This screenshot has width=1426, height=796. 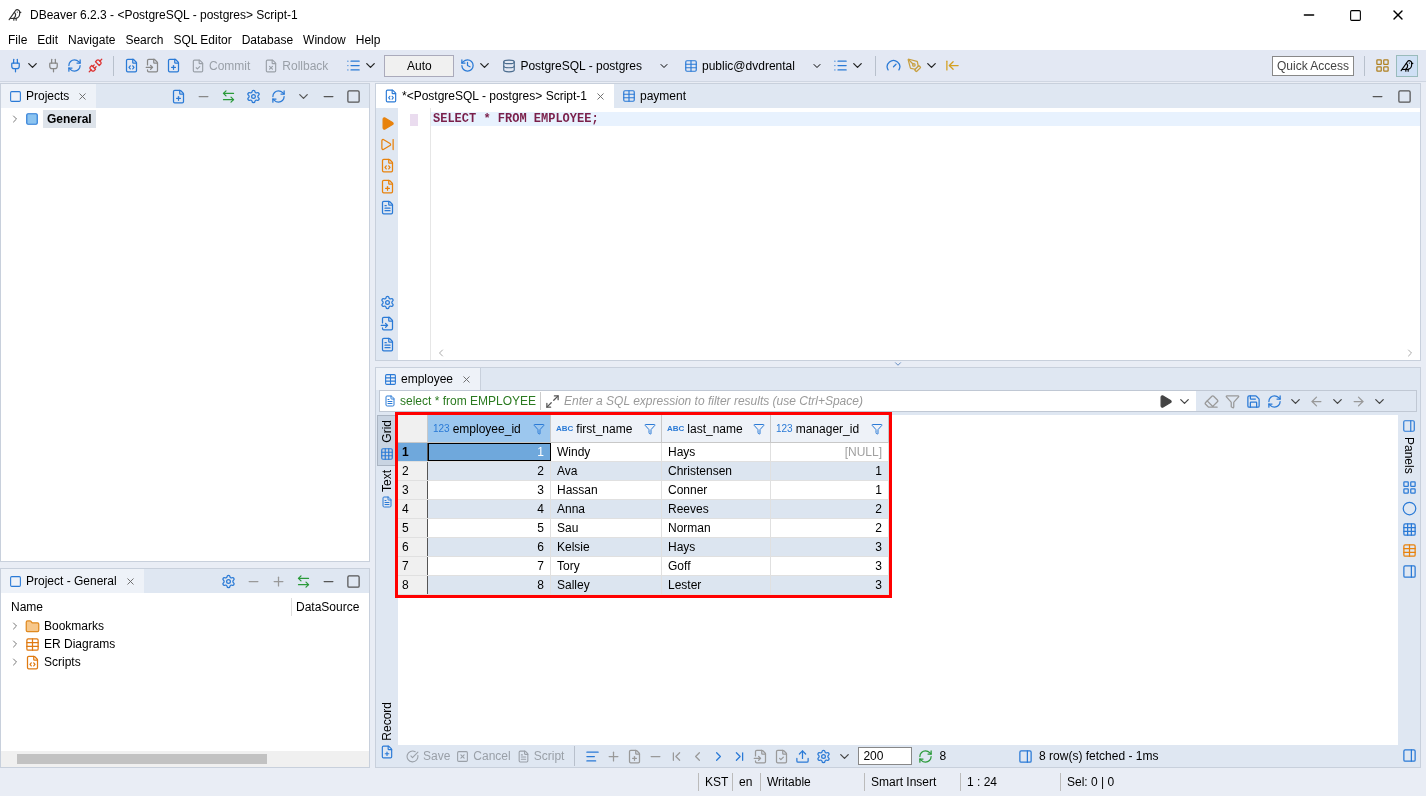 I want to click on table-cell: 1, so click(x=830, y=471).